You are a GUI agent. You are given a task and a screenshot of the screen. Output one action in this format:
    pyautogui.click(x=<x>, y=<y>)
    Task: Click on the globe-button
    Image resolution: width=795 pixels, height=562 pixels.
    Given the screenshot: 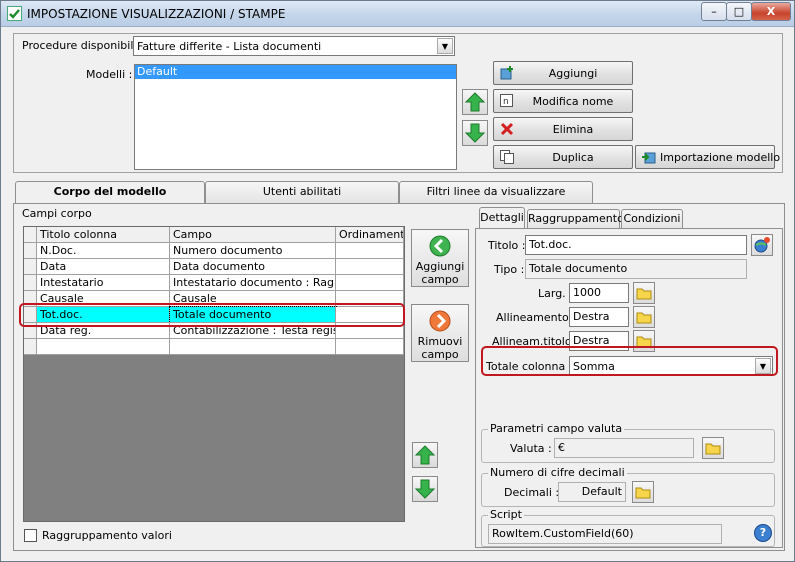 What is the action you would take?
    pyautogui.click(x=762, y=245)
    